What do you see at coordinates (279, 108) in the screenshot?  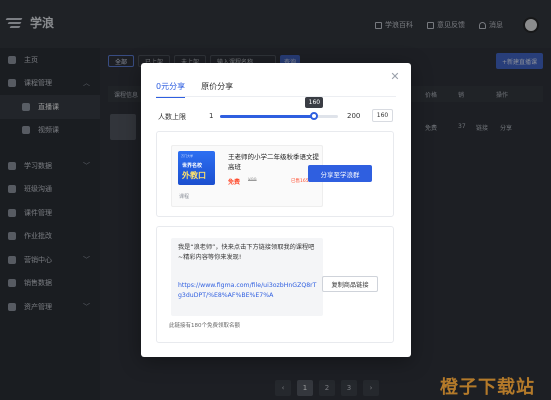 I see `limit-slider: 160` at bounding box center [279, 108].